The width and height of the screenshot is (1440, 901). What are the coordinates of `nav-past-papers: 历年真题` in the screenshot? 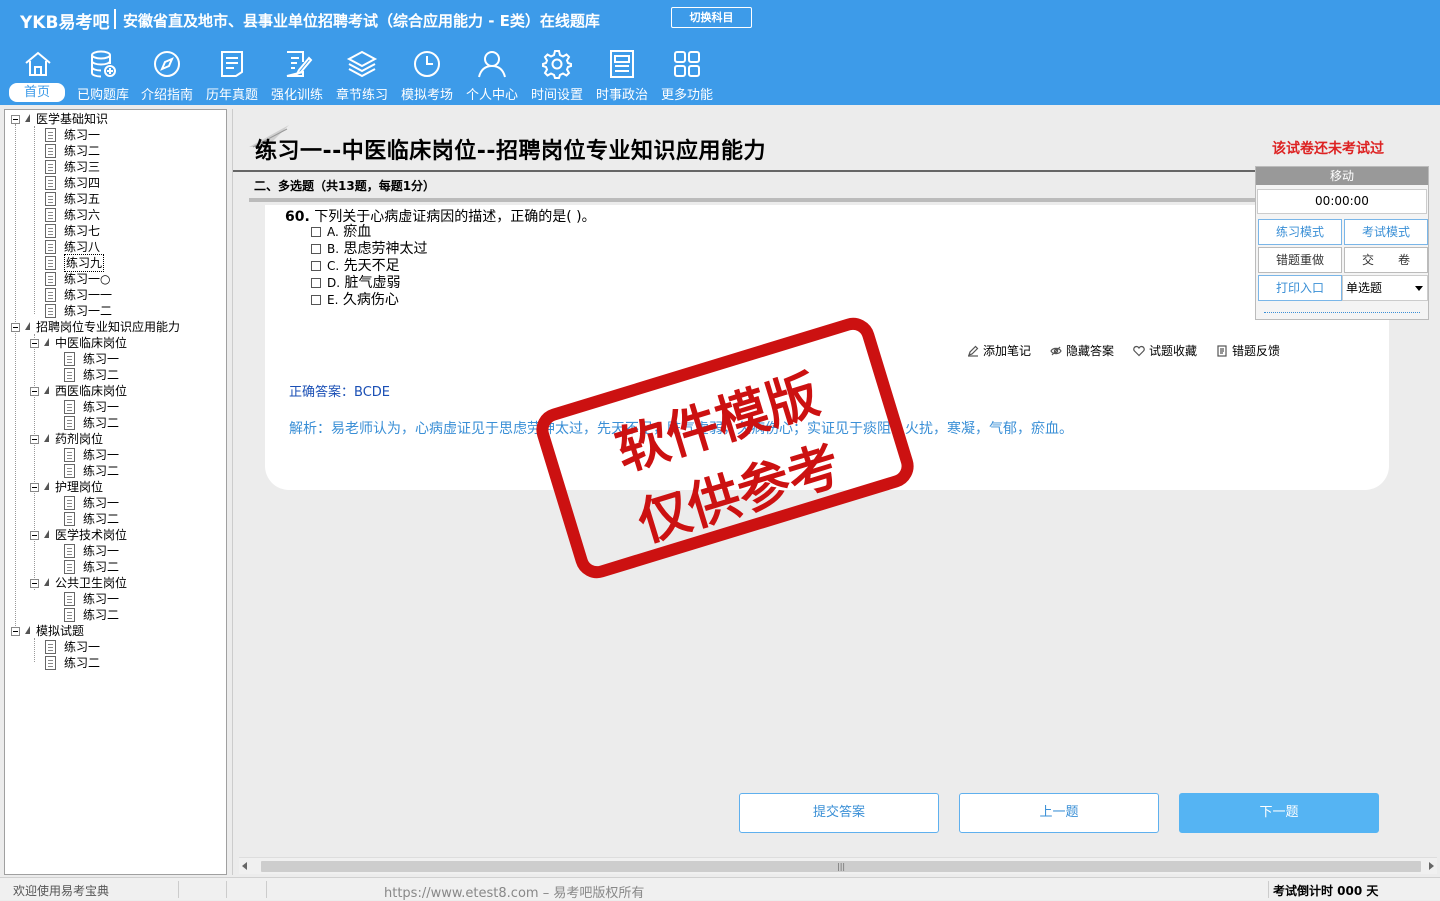 It's located at (232, 75).